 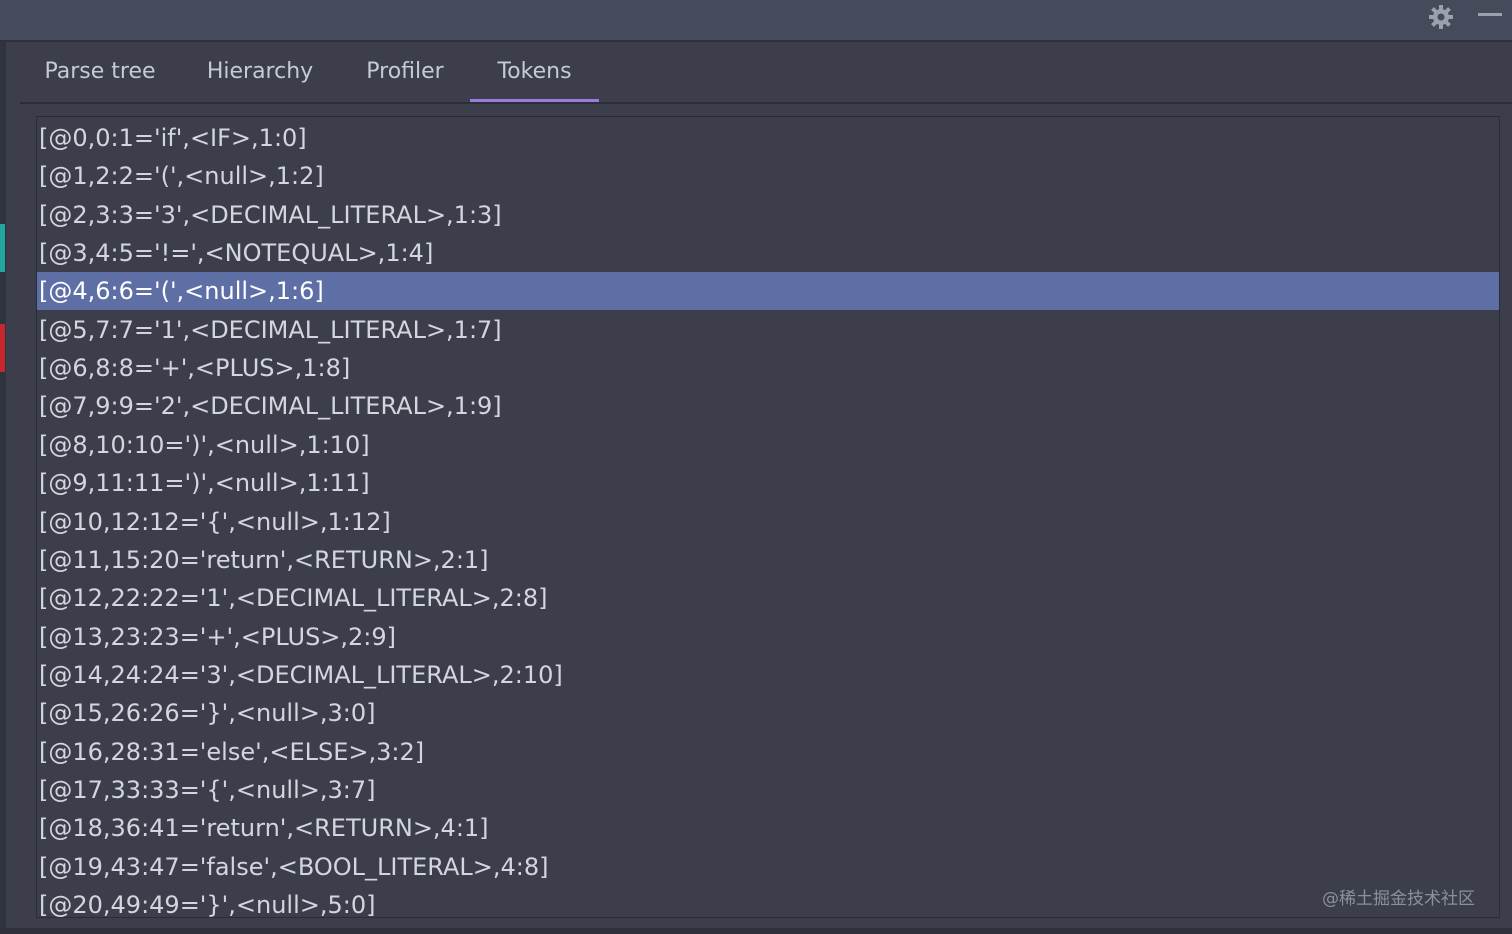 What do you see at coordinates (768, 637) in the screenshot?
I see `token-row: [@13,23:23='+',<PLUS>,2:9]` at bounding box center [768, 637].